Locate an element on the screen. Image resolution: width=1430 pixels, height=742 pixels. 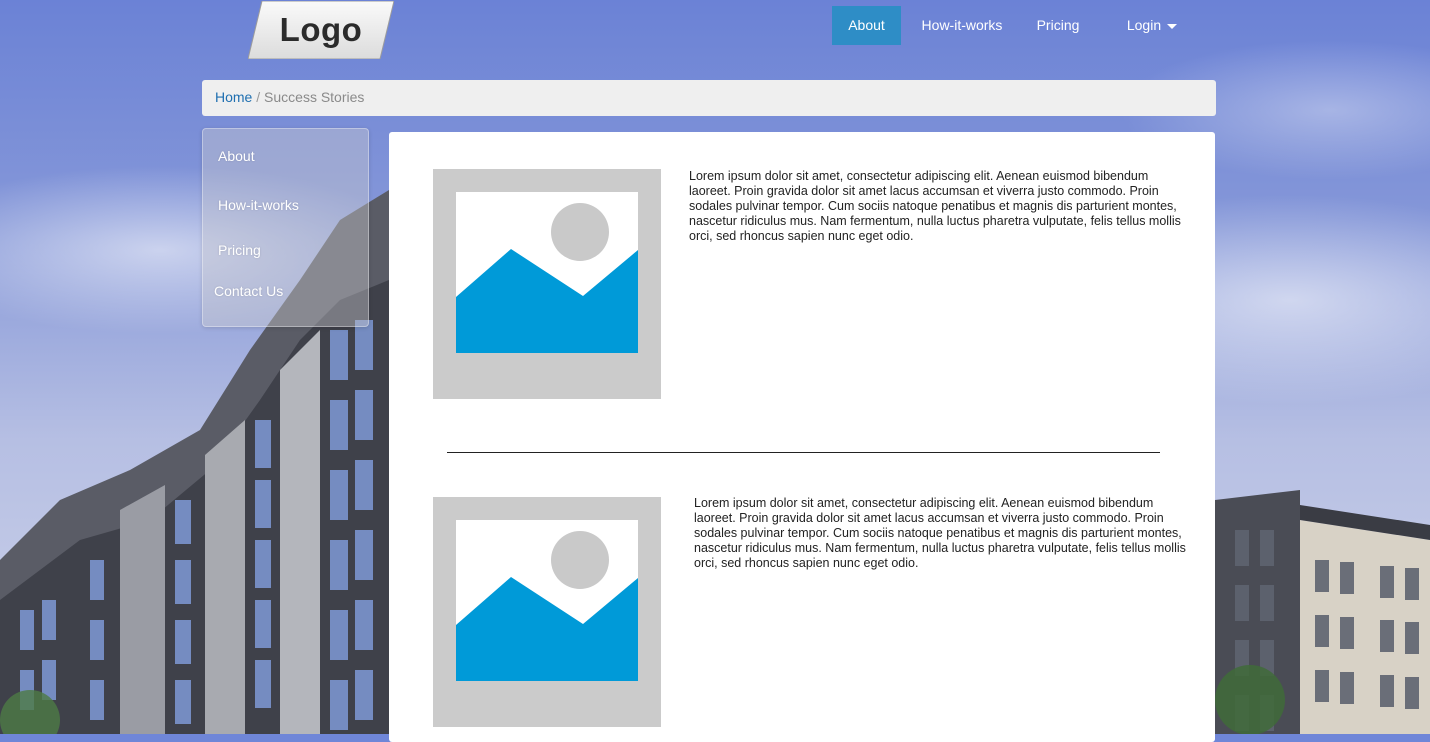
nav-about: About is located at coordinates (866, 25).